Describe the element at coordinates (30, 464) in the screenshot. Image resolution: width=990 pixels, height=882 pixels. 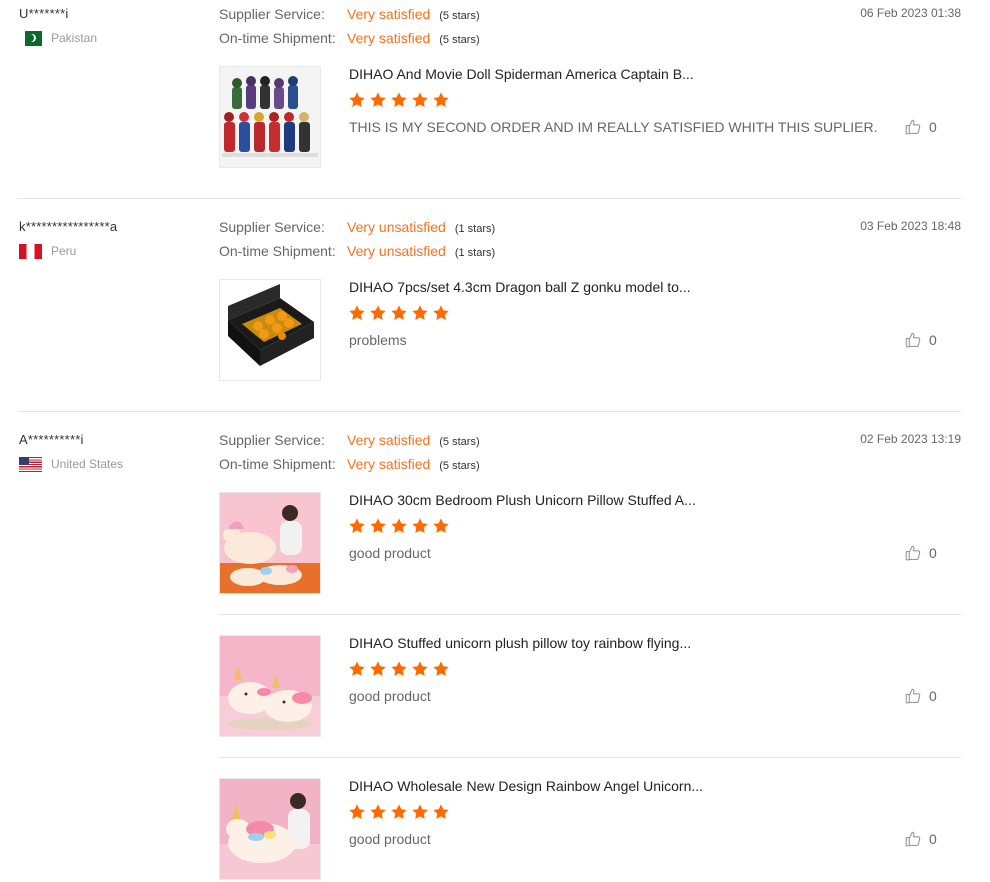
I see `united-states-flag-icon` at that location.